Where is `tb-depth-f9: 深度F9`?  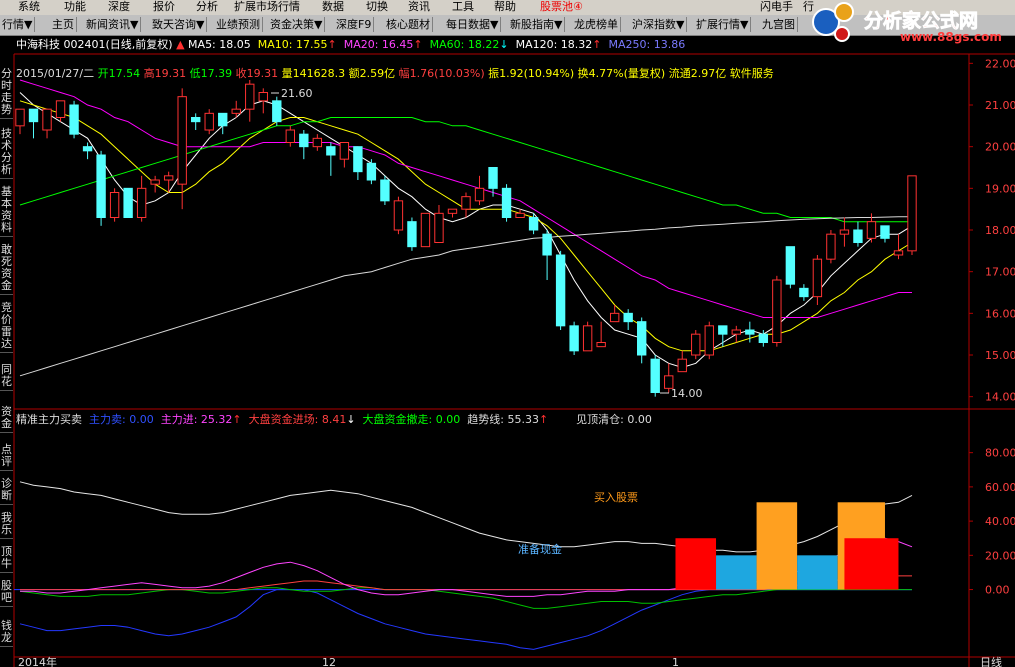 tb-depth-f9: 深度F9 is located at coordinates (354, 24).